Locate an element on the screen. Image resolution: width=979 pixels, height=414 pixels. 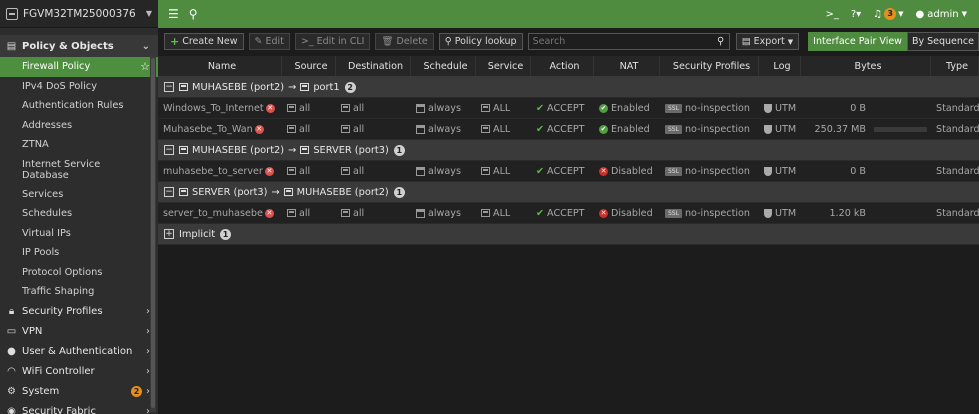
delete-label: Delete is located at coordinates (412, 41).